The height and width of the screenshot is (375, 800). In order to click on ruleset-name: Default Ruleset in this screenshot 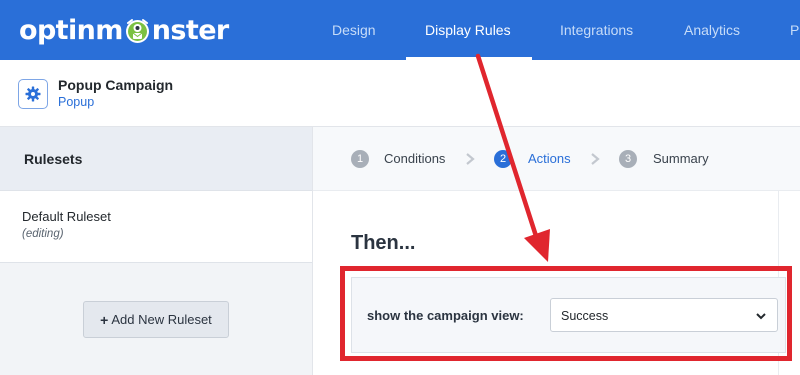, I will do `click(66, 216)`.